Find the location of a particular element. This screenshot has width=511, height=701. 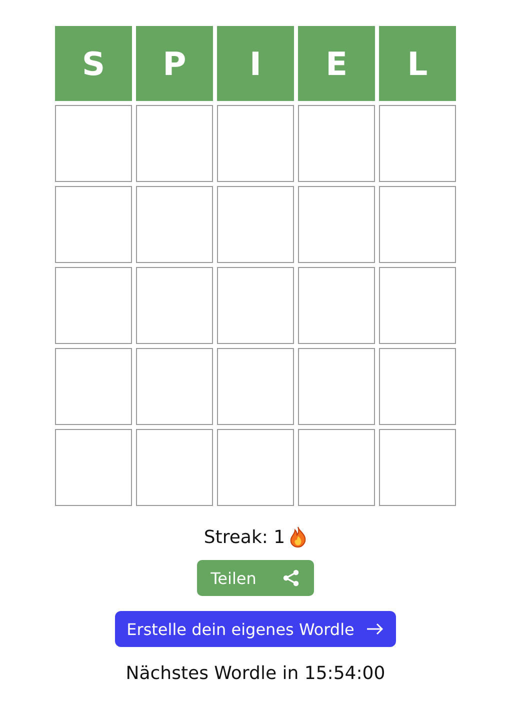

letter-tile: S is located at coordinates (93, 63).